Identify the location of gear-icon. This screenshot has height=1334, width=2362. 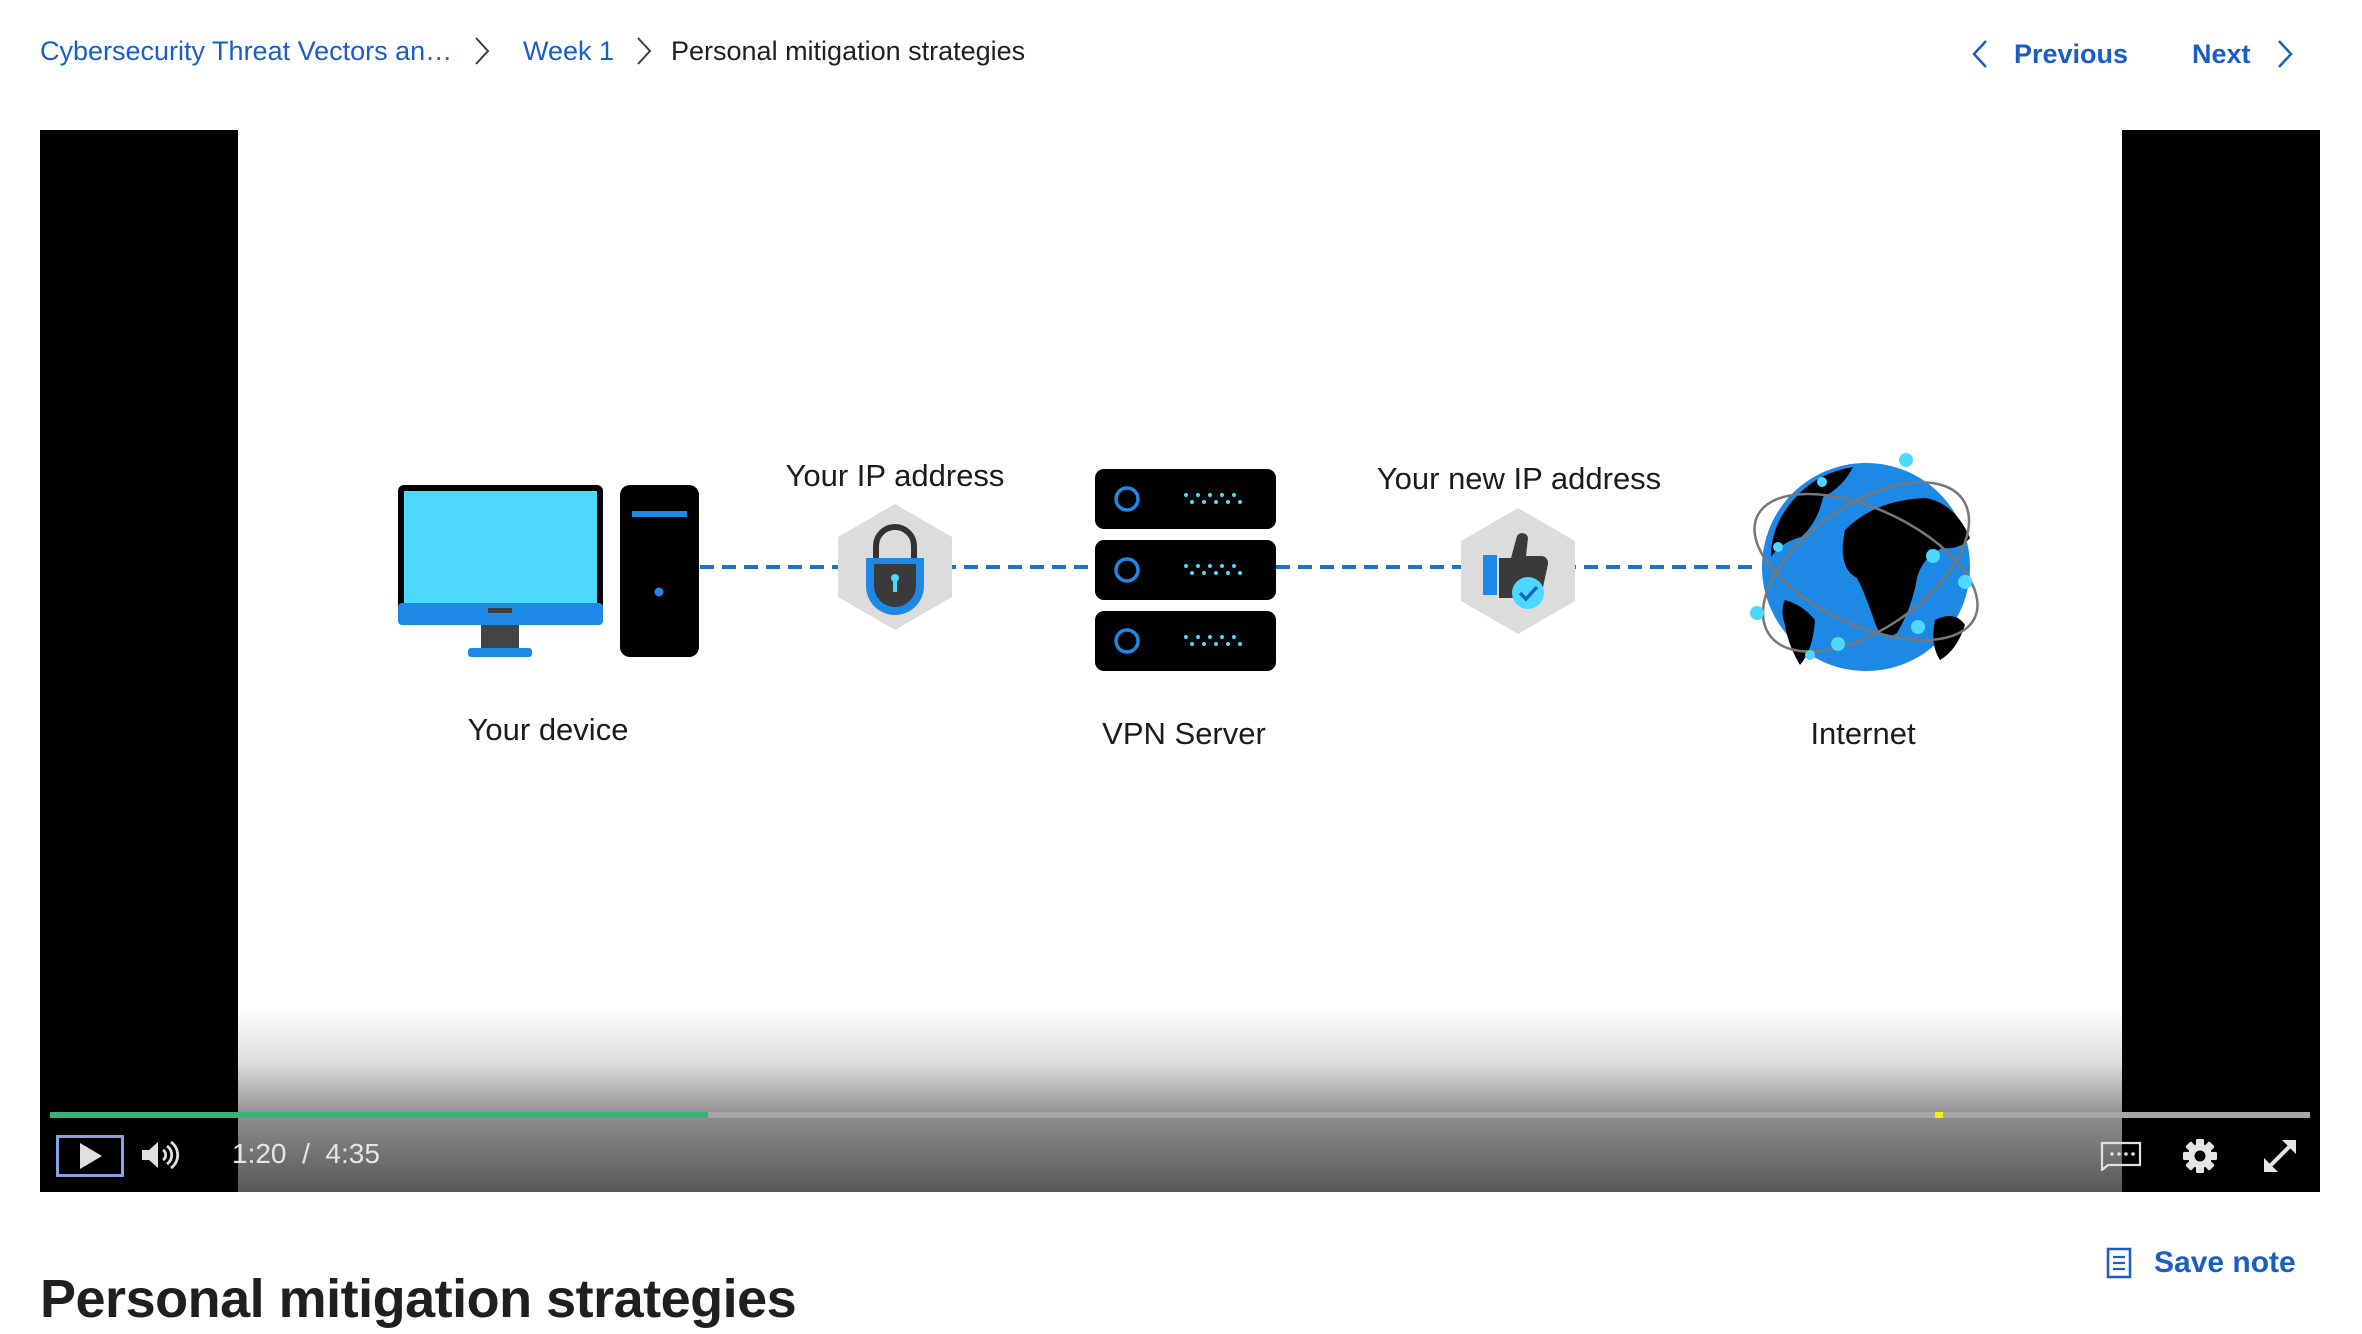
(2200, 1156).